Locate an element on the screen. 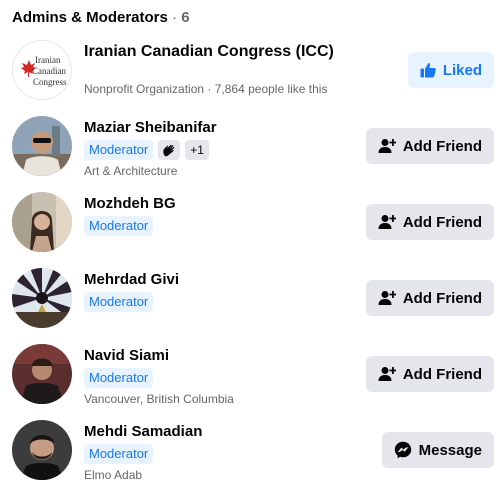  organization-name: Iranian Canadian Congress (ICC) is located at coordinates (229, 52).